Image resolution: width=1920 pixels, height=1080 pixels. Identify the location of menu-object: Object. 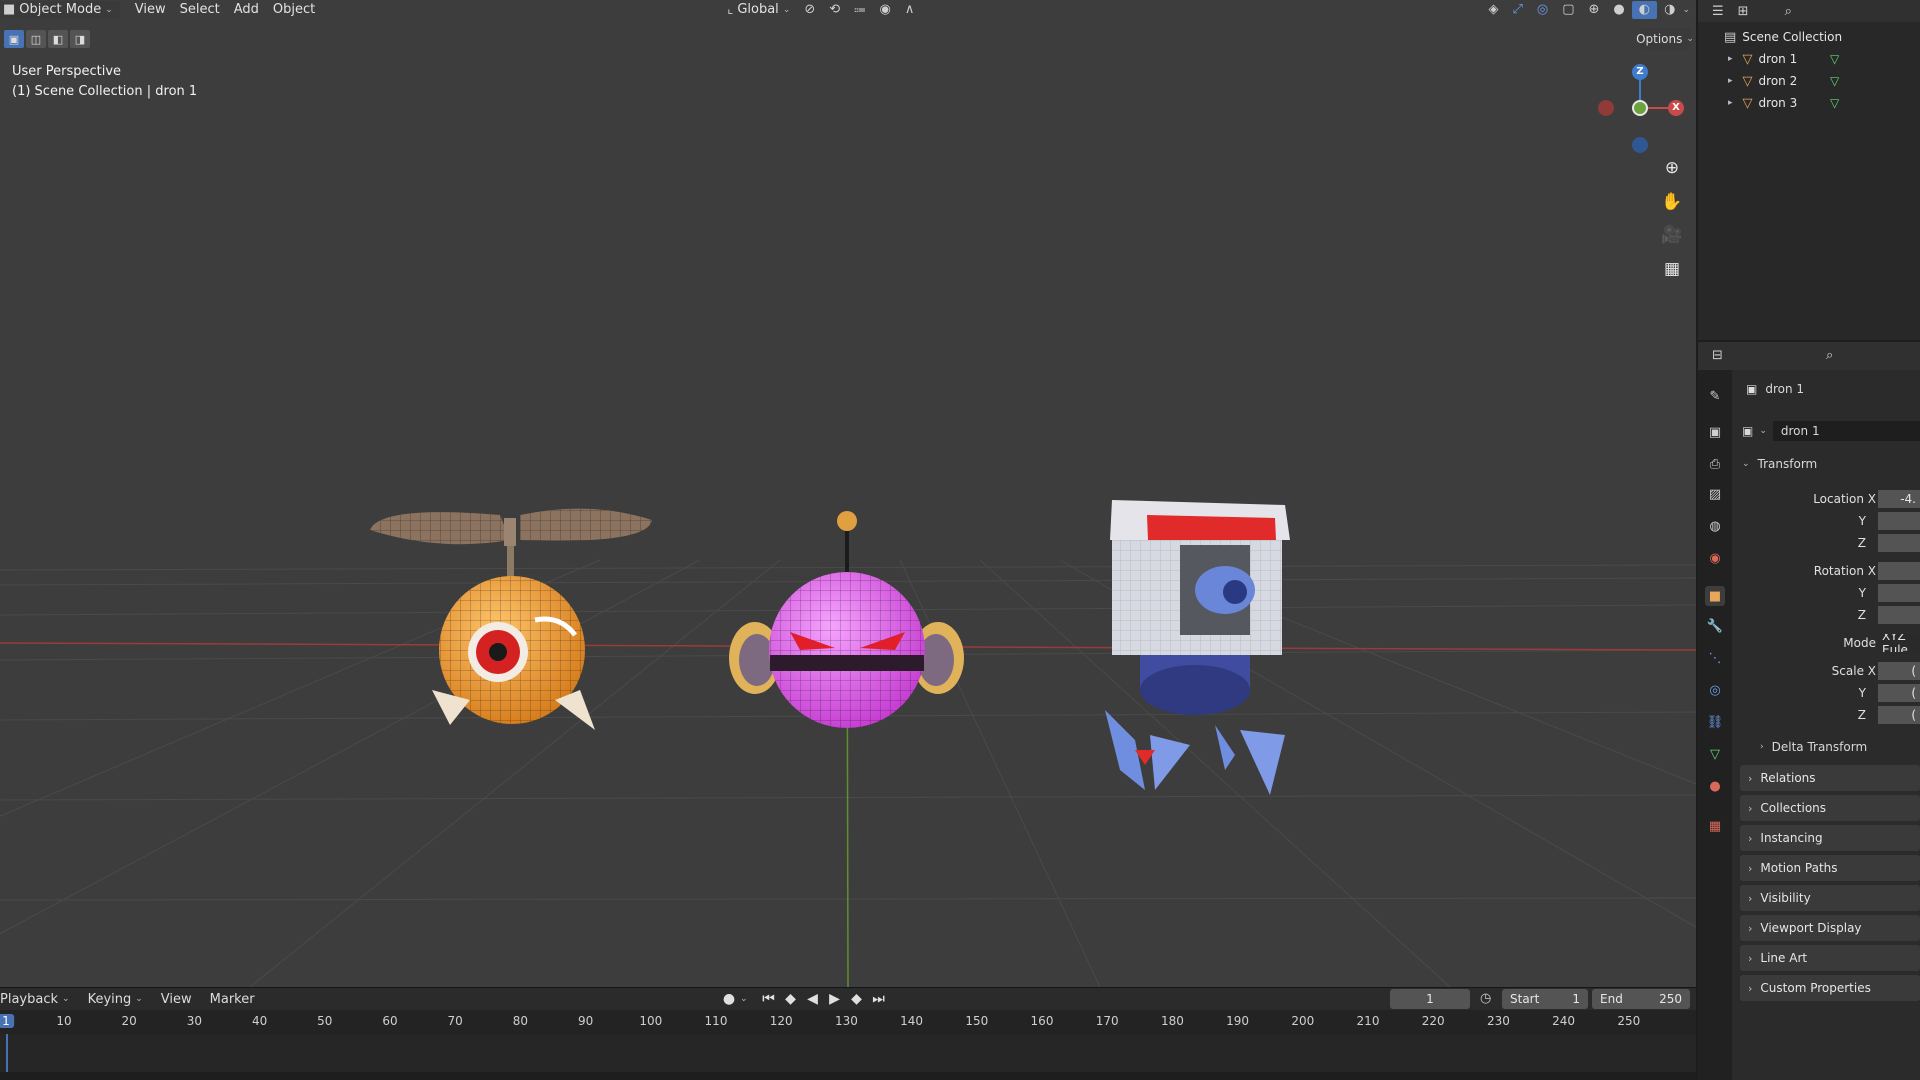
(294, 10).